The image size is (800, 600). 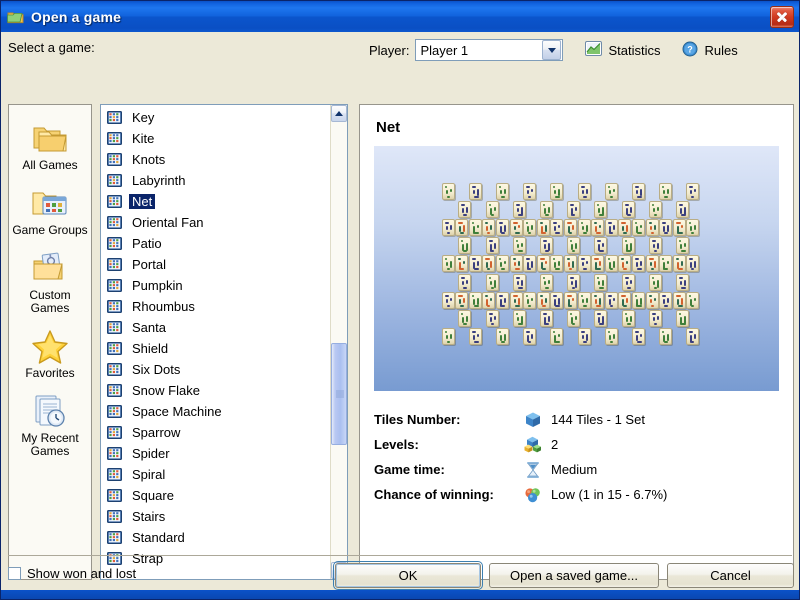 I want to click on folder-custom-icon, so click(x=50, y=268).